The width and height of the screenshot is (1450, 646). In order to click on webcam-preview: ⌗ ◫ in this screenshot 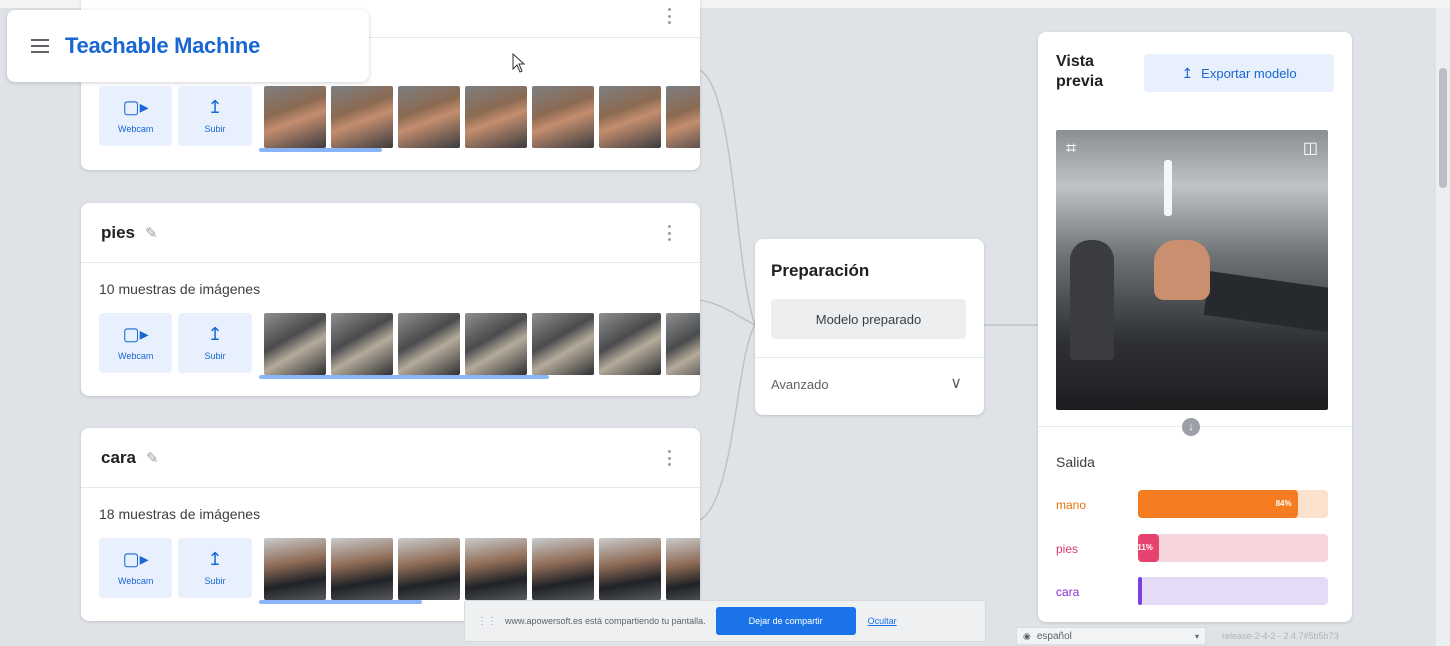, I will do `click(1192, 270)`.